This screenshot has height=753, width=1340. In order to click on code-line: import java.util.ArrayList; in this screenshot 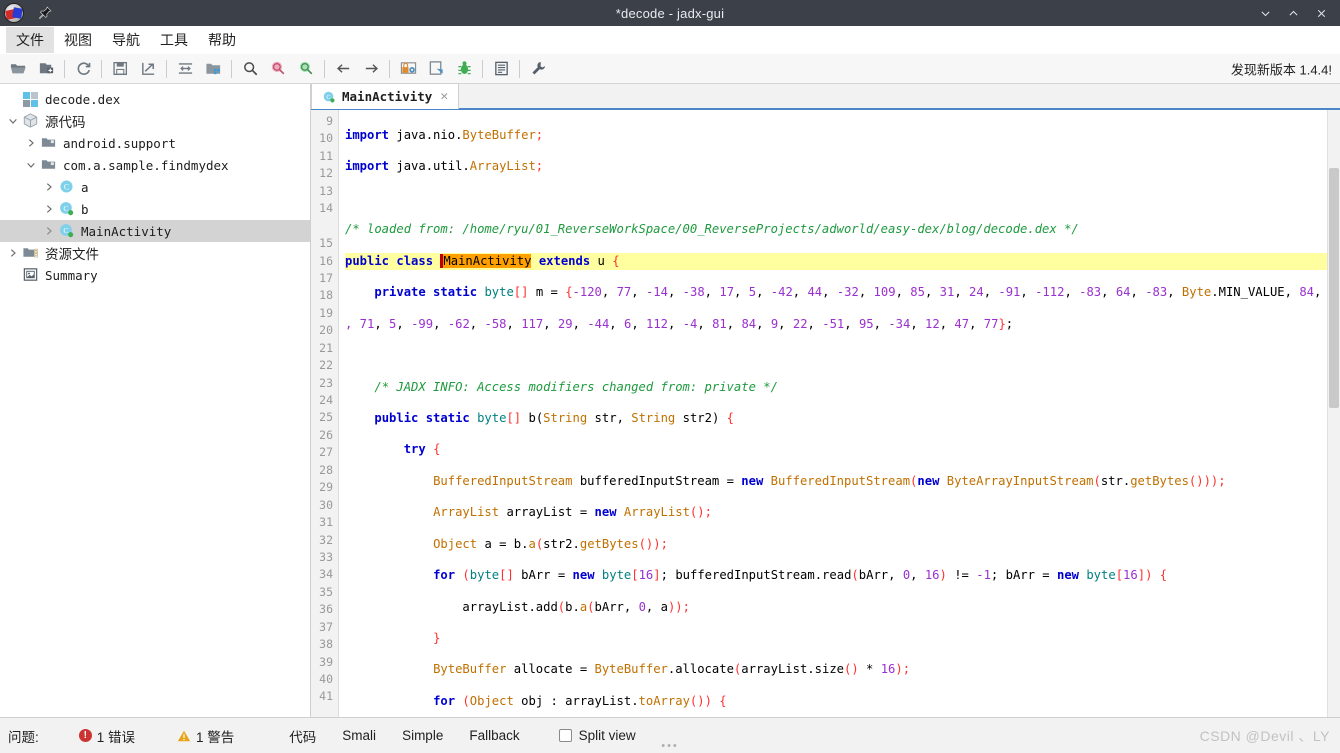, I will do `click(444, 166)`.